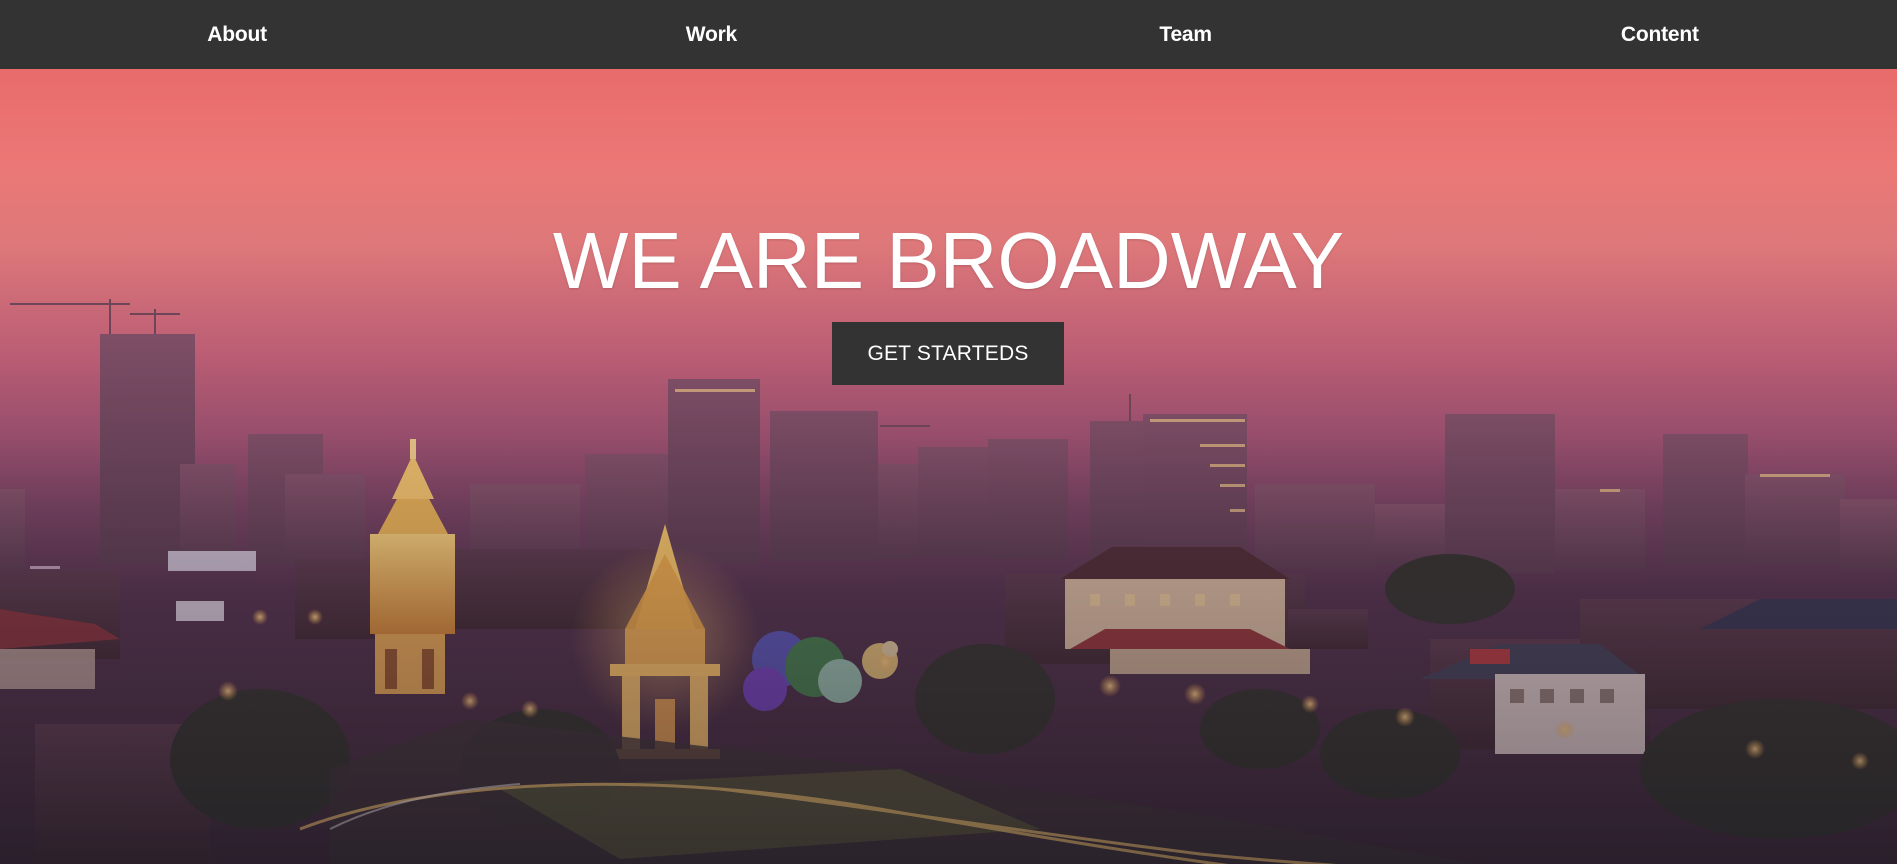  I want to click on nav-item-team: Team, so click(1186, 35).